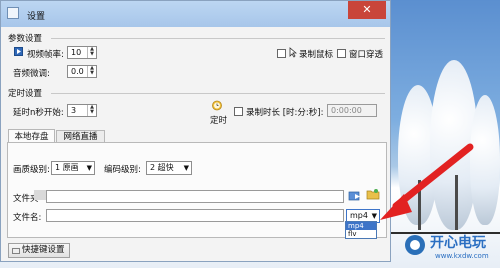 The height and width of the screenshot is (268, 500). I want to click on svg-text: 开心电玩, so click(458, 242).